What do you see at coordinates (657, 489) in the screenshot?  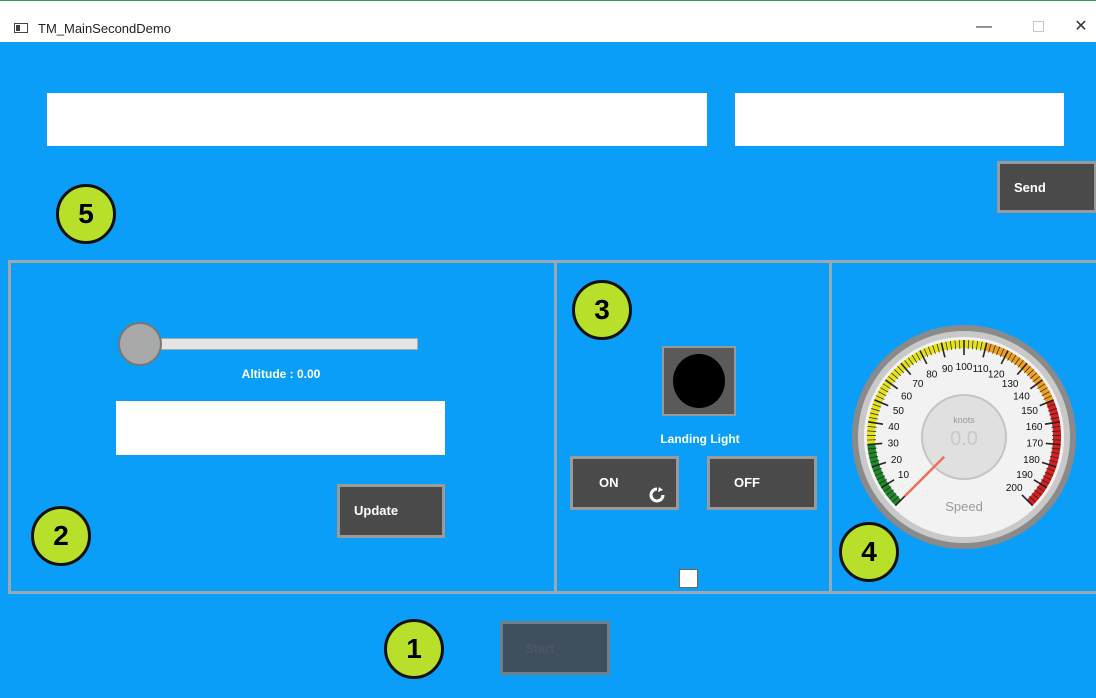 I see `refresh-icon` at bounding box center [657, 489].